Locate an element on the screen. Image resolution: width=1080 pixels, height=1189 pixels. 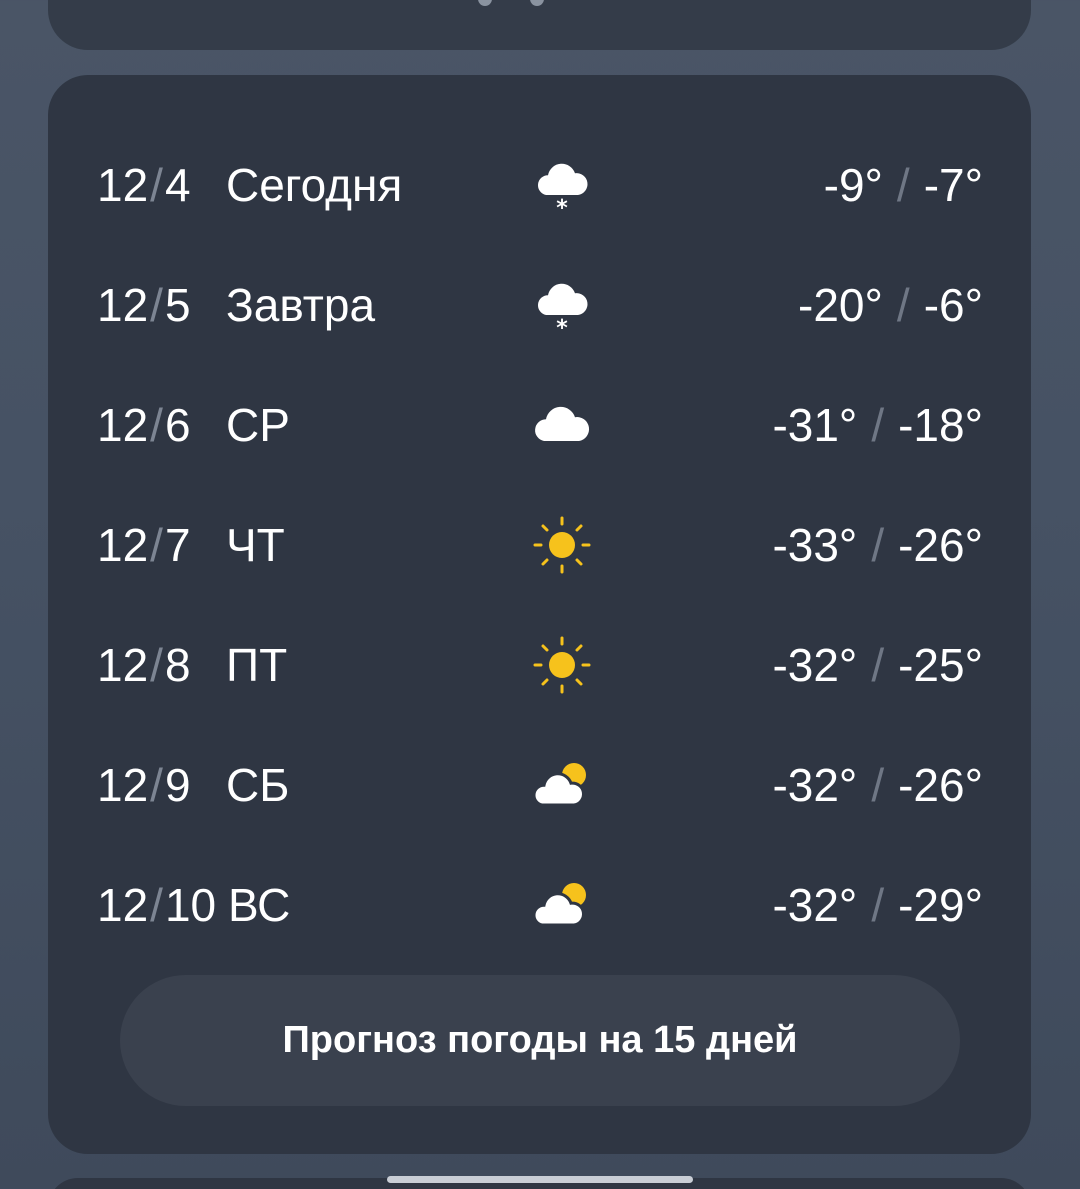
forecast-date: 12/9 is located at coordinates (144, 785).